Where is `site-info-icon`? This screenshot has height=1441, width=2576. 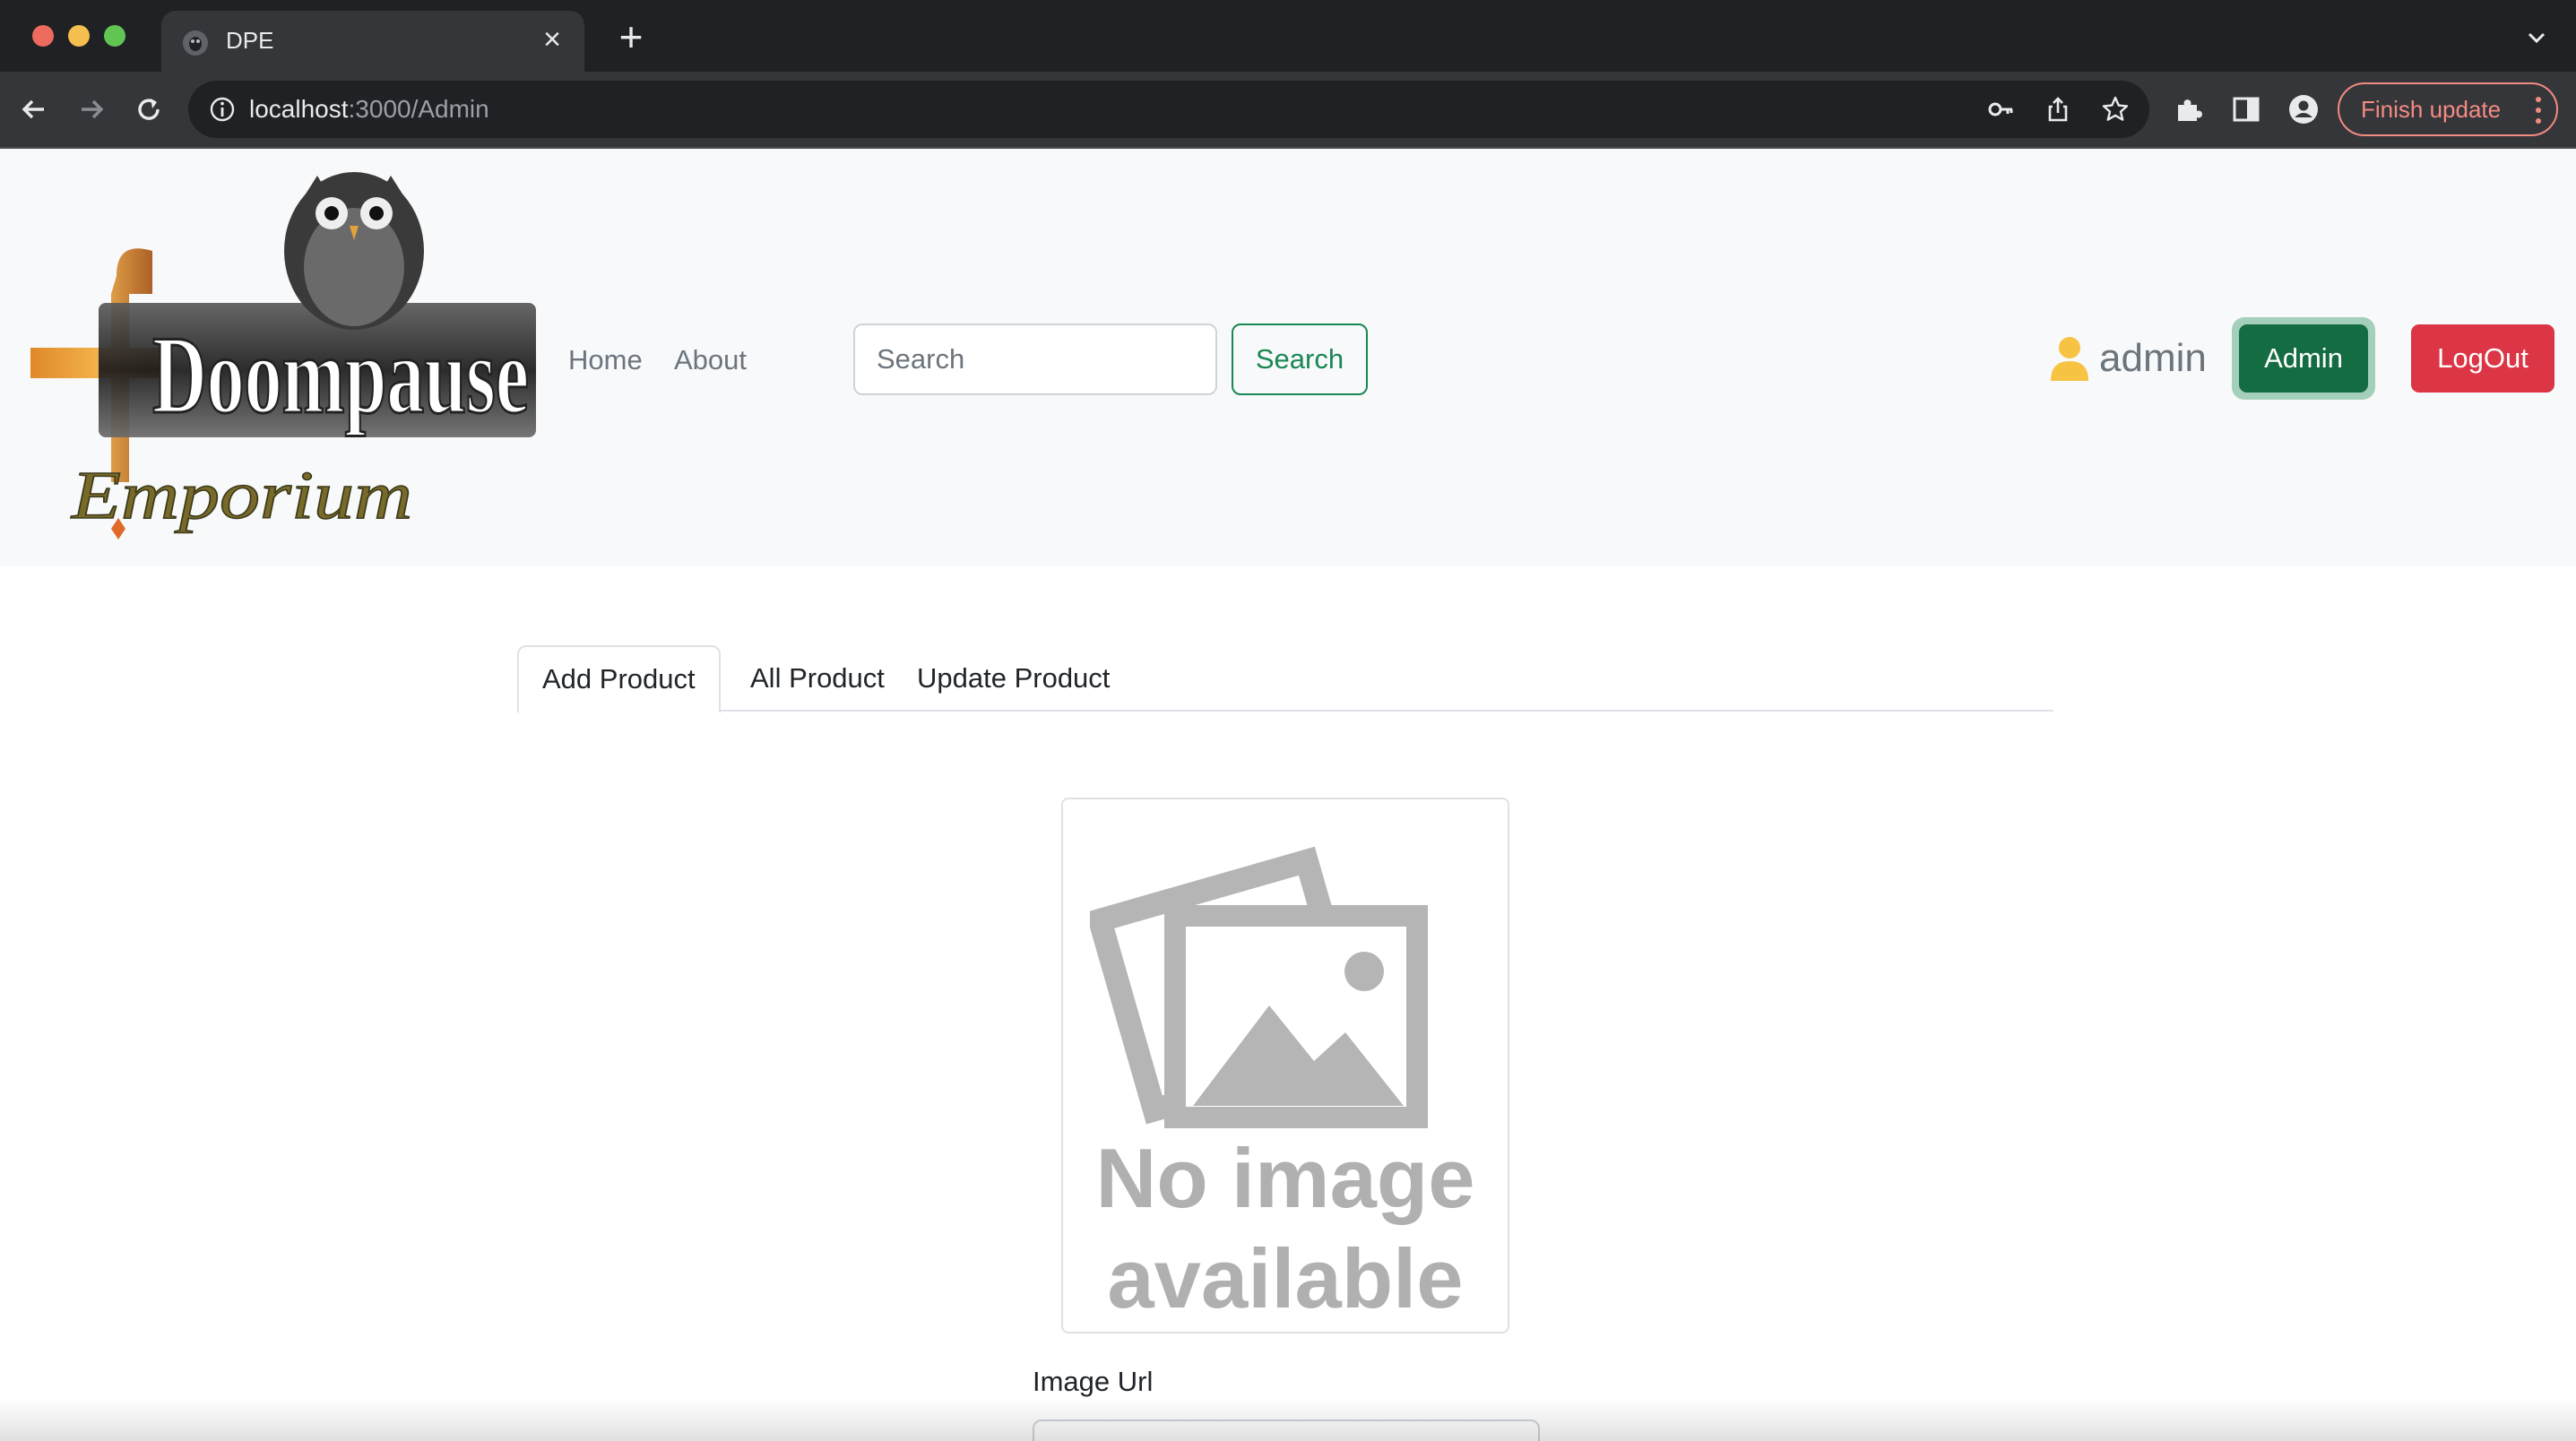
site-info-icon is located at coordinates (222, 110).